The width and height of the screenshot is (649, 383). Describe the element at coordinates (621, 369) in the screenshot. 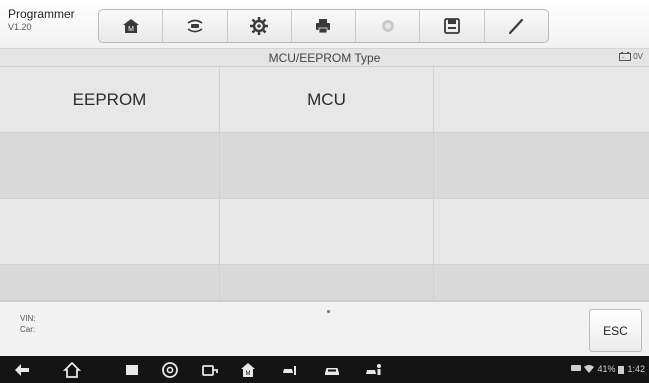

I see `battery-status-icon` at that location.